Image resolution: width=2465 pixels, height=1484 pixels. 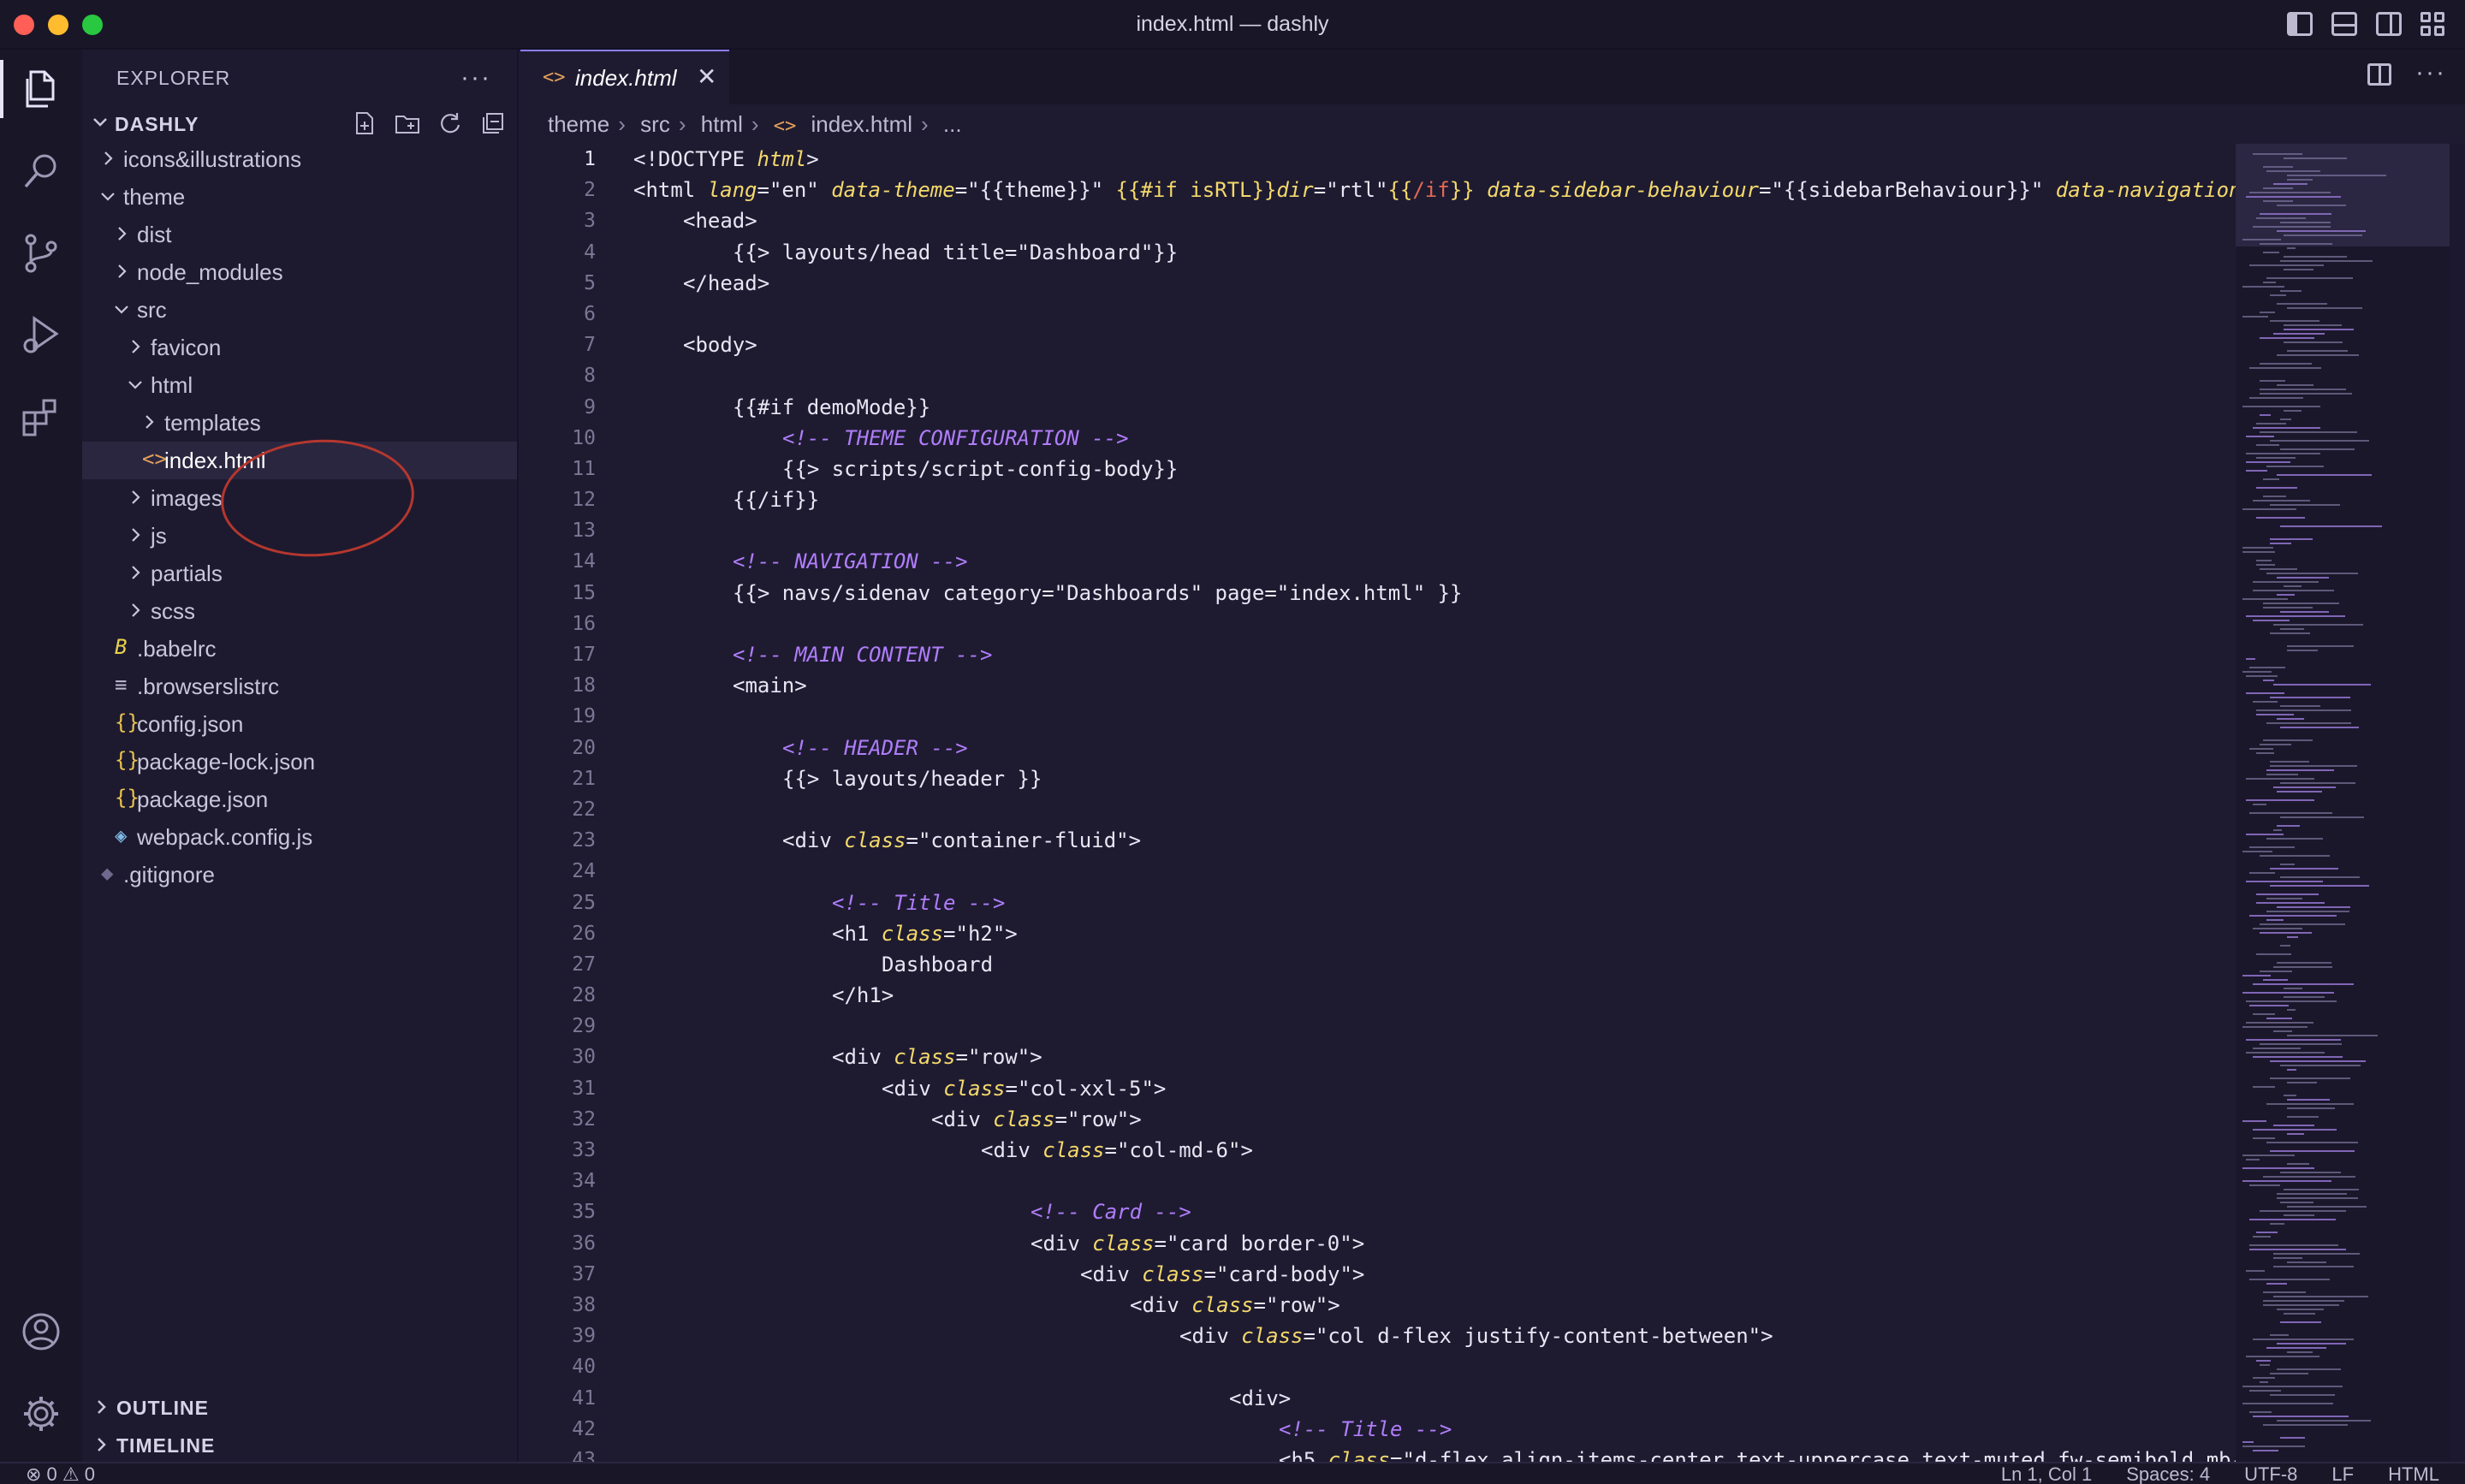 I want to click on toggle-panel-icon, so click(x=2344, y=24).